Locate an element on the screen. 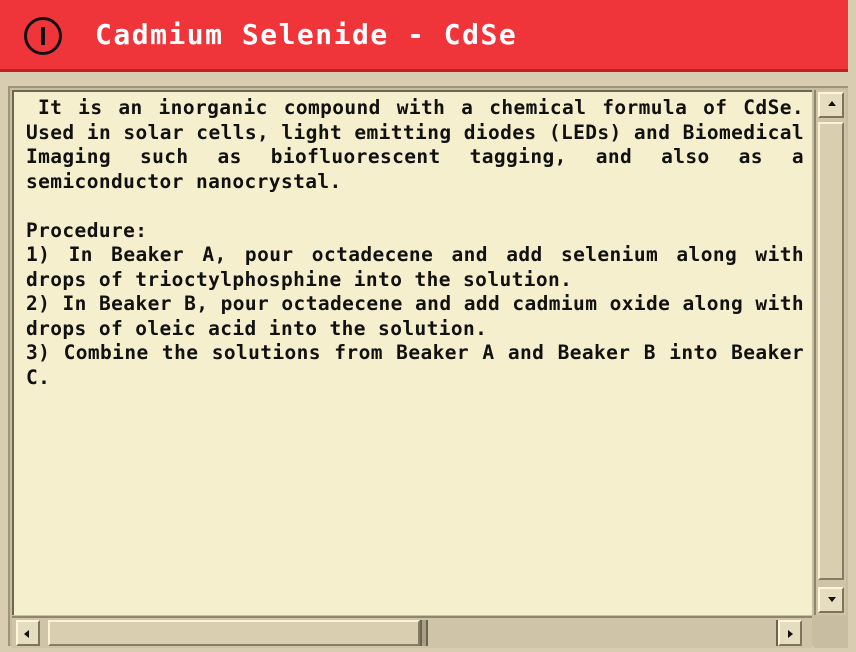 The width and height of the screenshot is (856, 652). arrow-right-icon is located at coordinates (790, 634).